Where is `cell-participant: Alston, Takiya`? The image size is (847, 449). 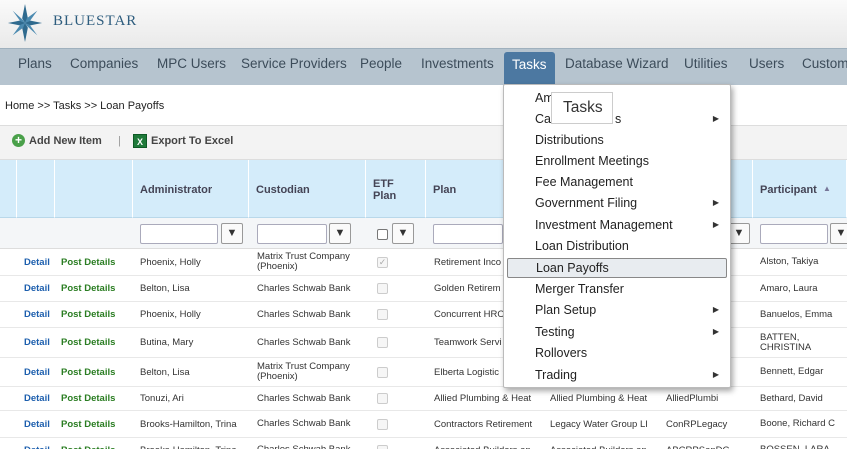
cell-participant: Alston, Takiya is located at coordinates (789, 261).